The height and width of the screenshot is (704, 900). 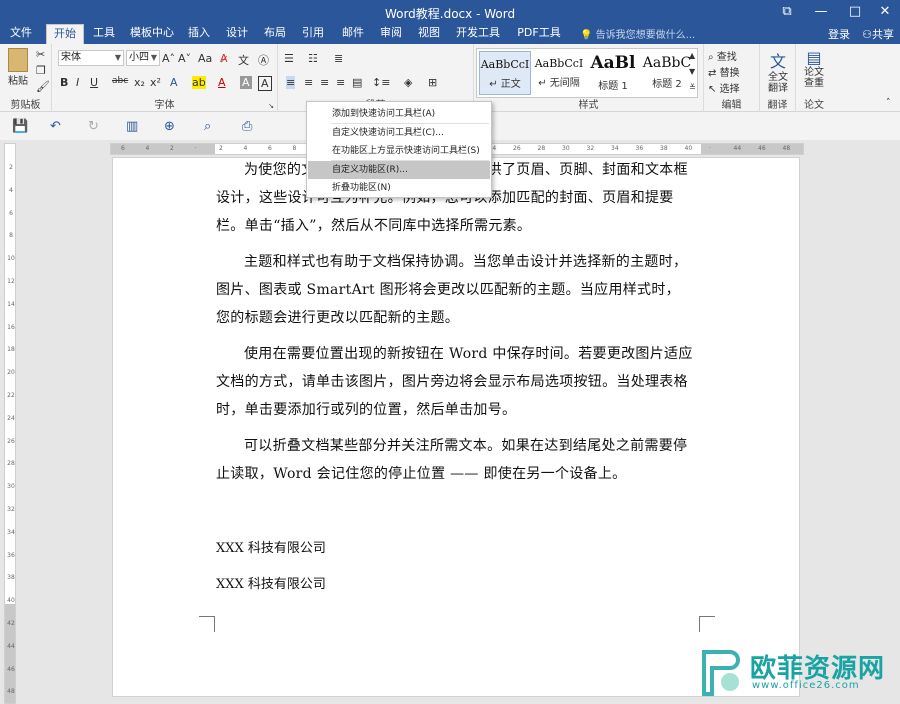 I want to click on share-label: 共享, so click(x=883, y=34).